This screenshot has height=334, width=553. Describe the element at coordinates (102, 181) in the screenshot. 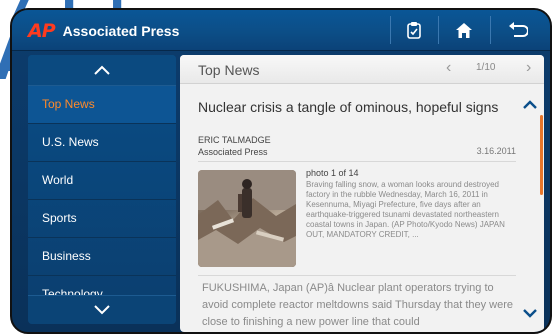

I see `sidebar-item-world: World` at that location.